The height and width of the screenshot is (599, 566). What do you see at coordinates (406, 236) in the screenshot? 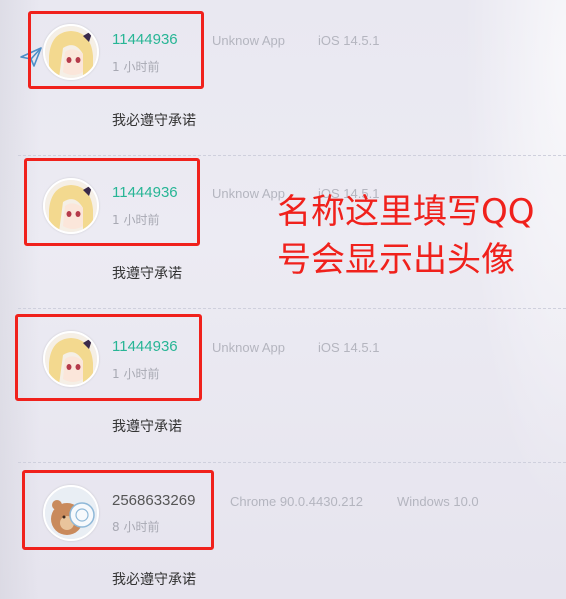
I see `annotation-text: 名称这里填写QQ号会显示出头像` at bounding box center [406, 236].